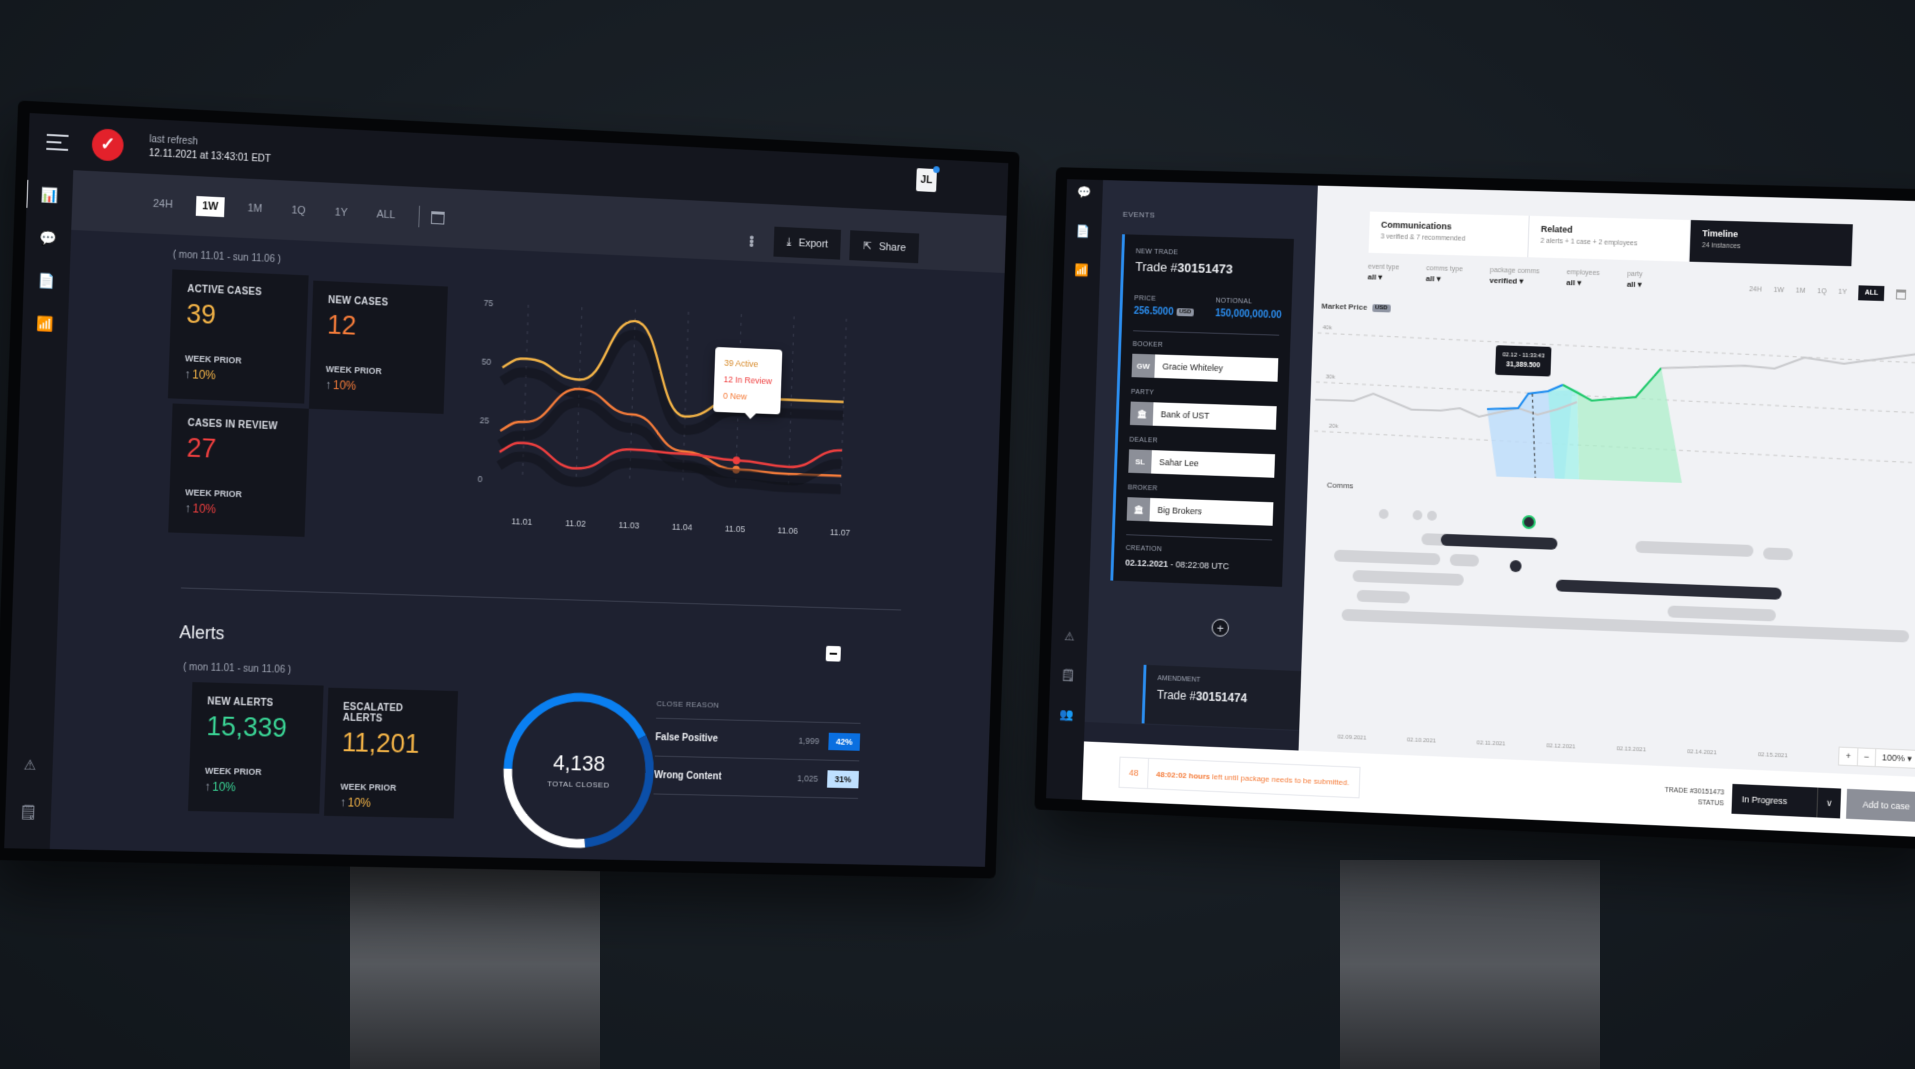 The image size is (1915, 1069). I want to click on market-price-text: Market Price, so click(1344, 306).